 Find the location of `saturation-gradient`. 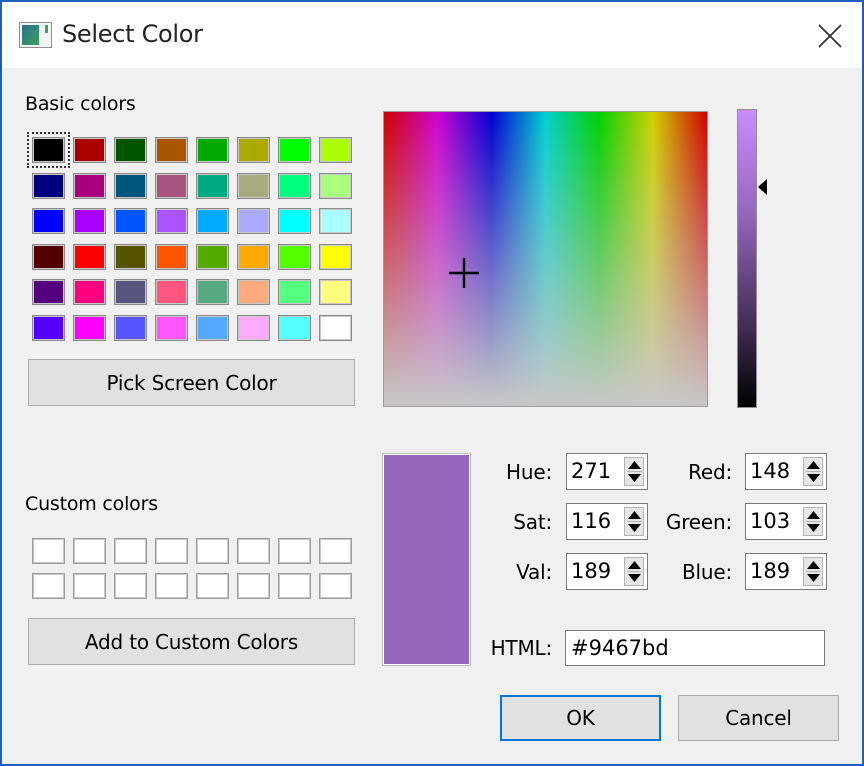

saturation-gradient is located at coordinates (545, 259).